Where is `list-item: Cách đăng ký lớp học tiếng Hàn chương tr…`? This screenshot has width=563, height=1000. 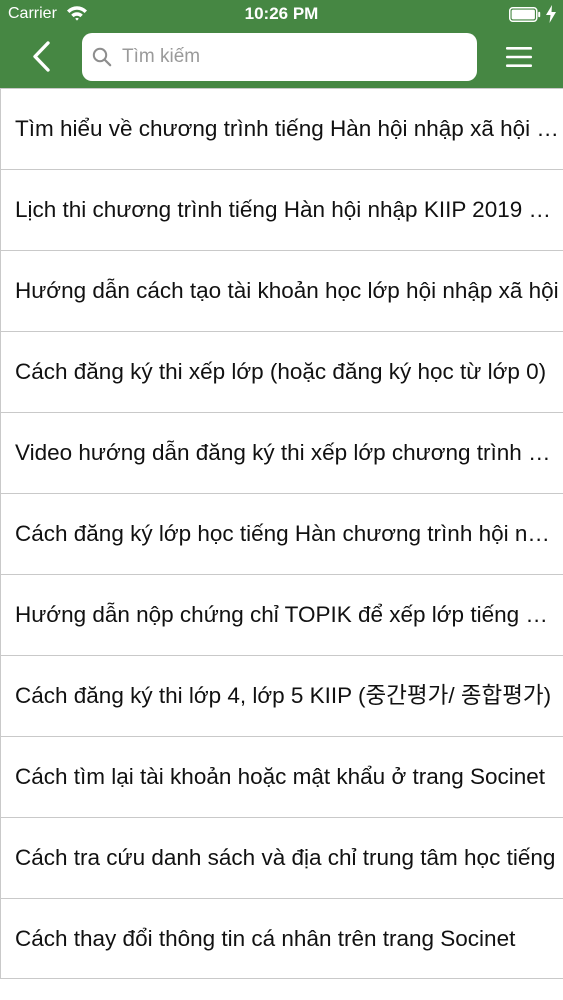
list-item: Cách đăng ký lớp học tiếng Hàn chương tr… is located at coordinates (281, 533).